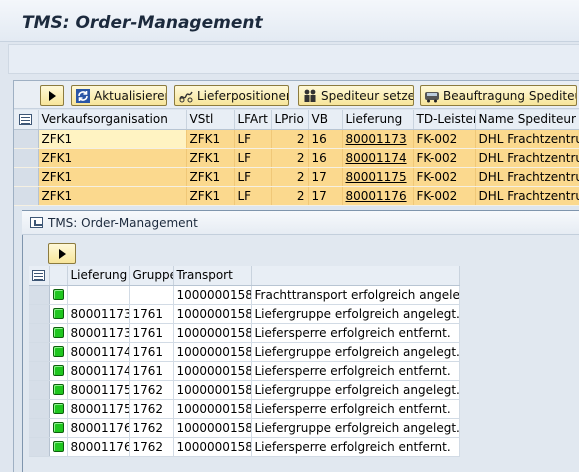  I want to click on column-header: Name Spediteur, so click(527, 120).